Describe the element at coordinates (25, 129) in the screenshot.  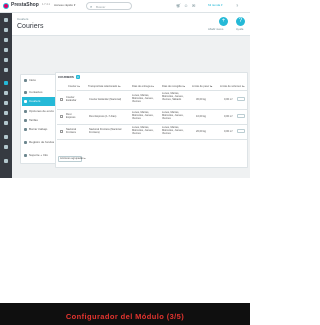
I see `trash-icon` at that location.